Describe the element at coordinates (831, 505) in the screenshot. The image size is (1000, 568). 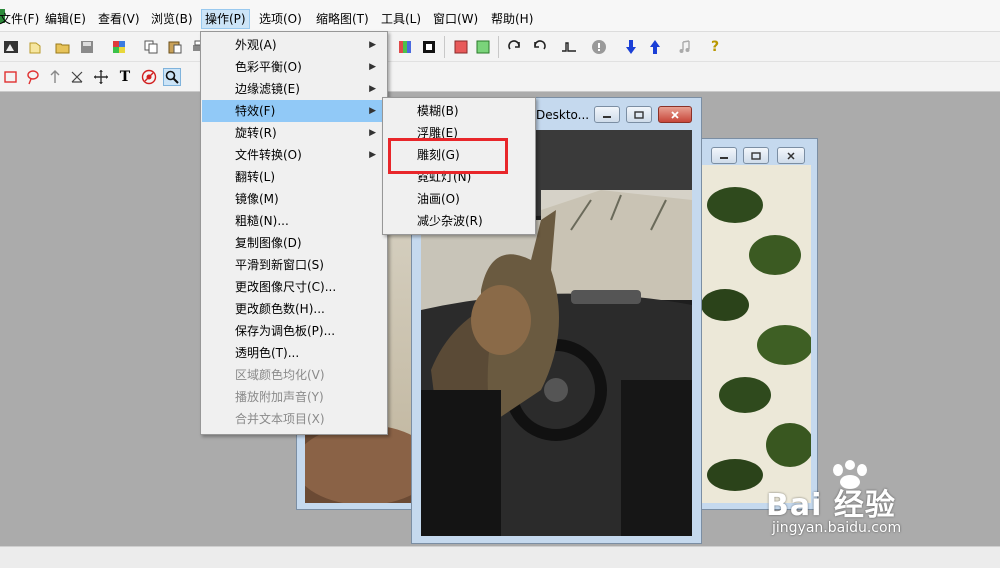
I see `watermark-logo: Bai 经验` at that location.